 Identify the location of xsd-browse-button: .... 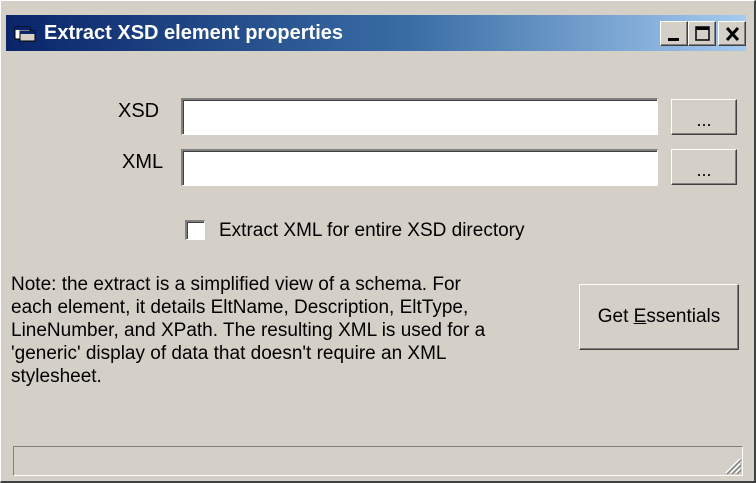
(704, 117).